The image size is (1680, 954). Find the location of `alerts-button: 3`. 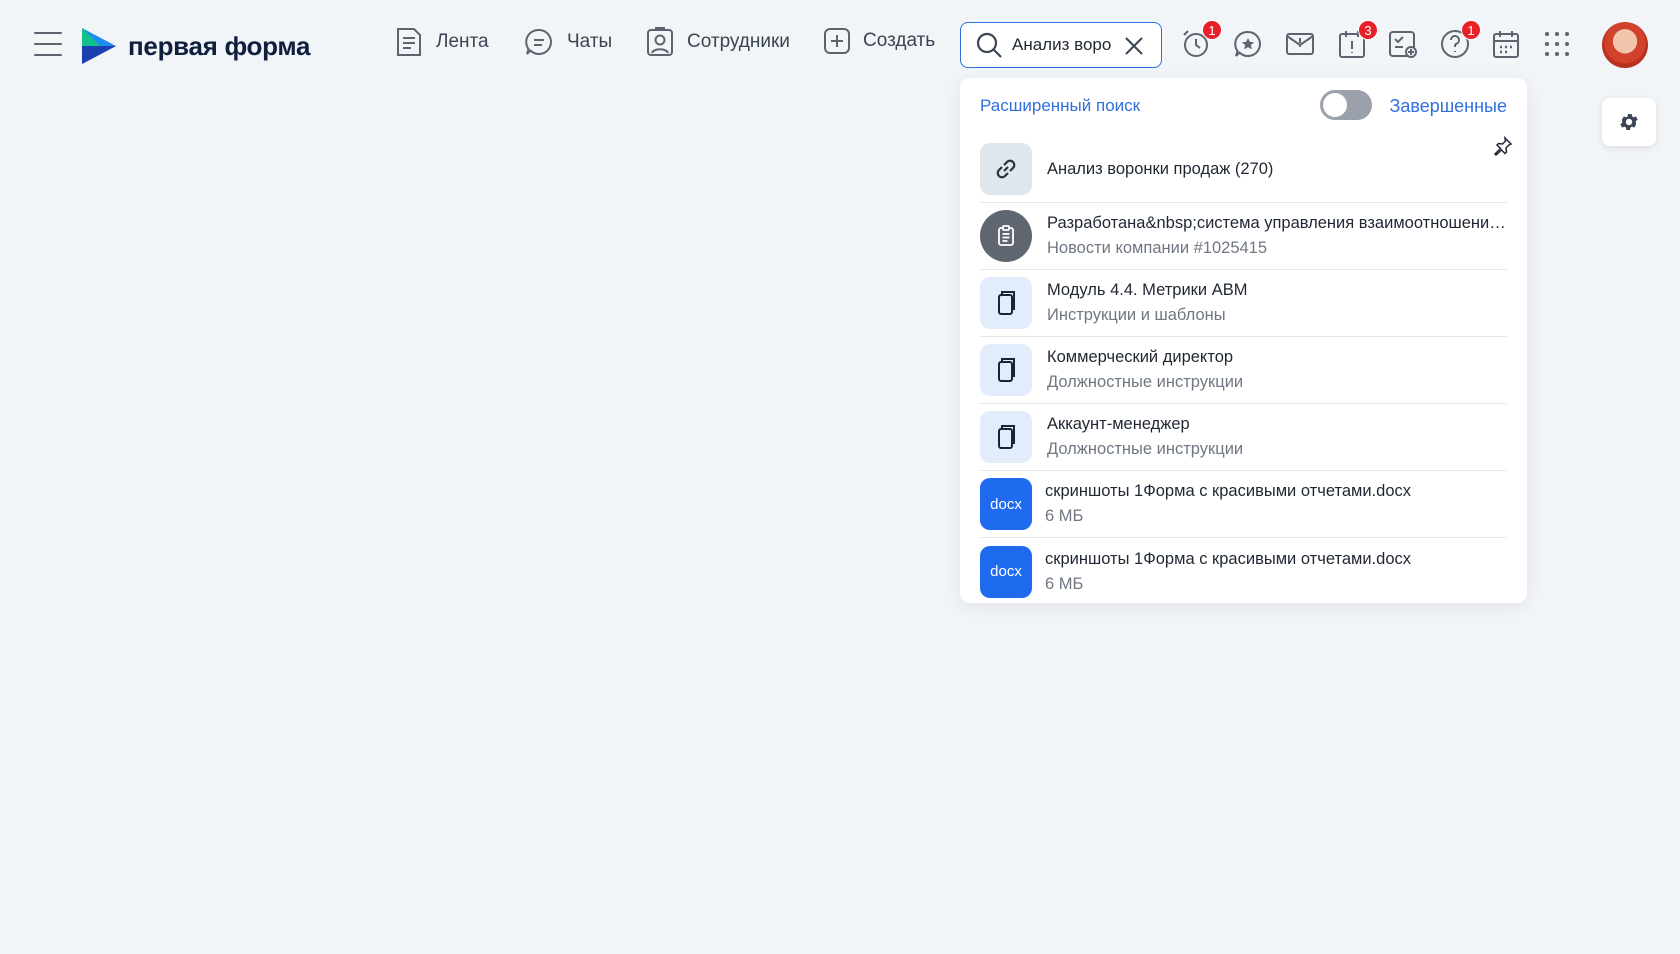

alerts-button: 3 is located at coordinates (1357, 40).